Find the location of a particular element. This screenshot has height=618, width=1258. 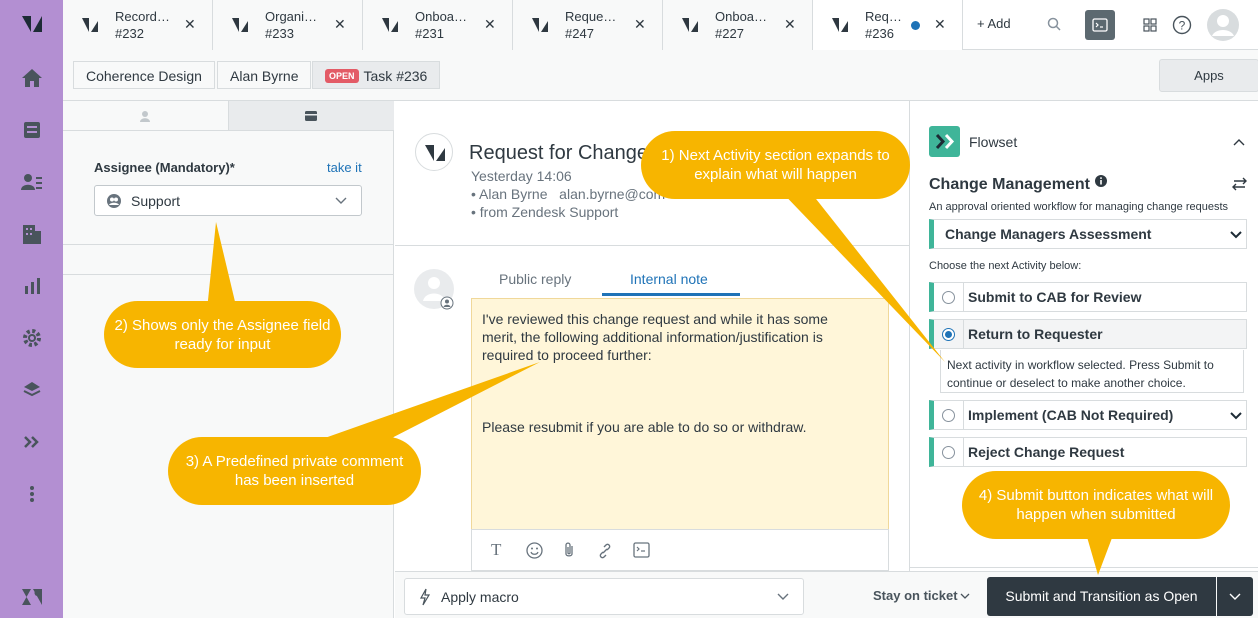

tab-internal-note: Internal note is located at coordinates (669, 279).